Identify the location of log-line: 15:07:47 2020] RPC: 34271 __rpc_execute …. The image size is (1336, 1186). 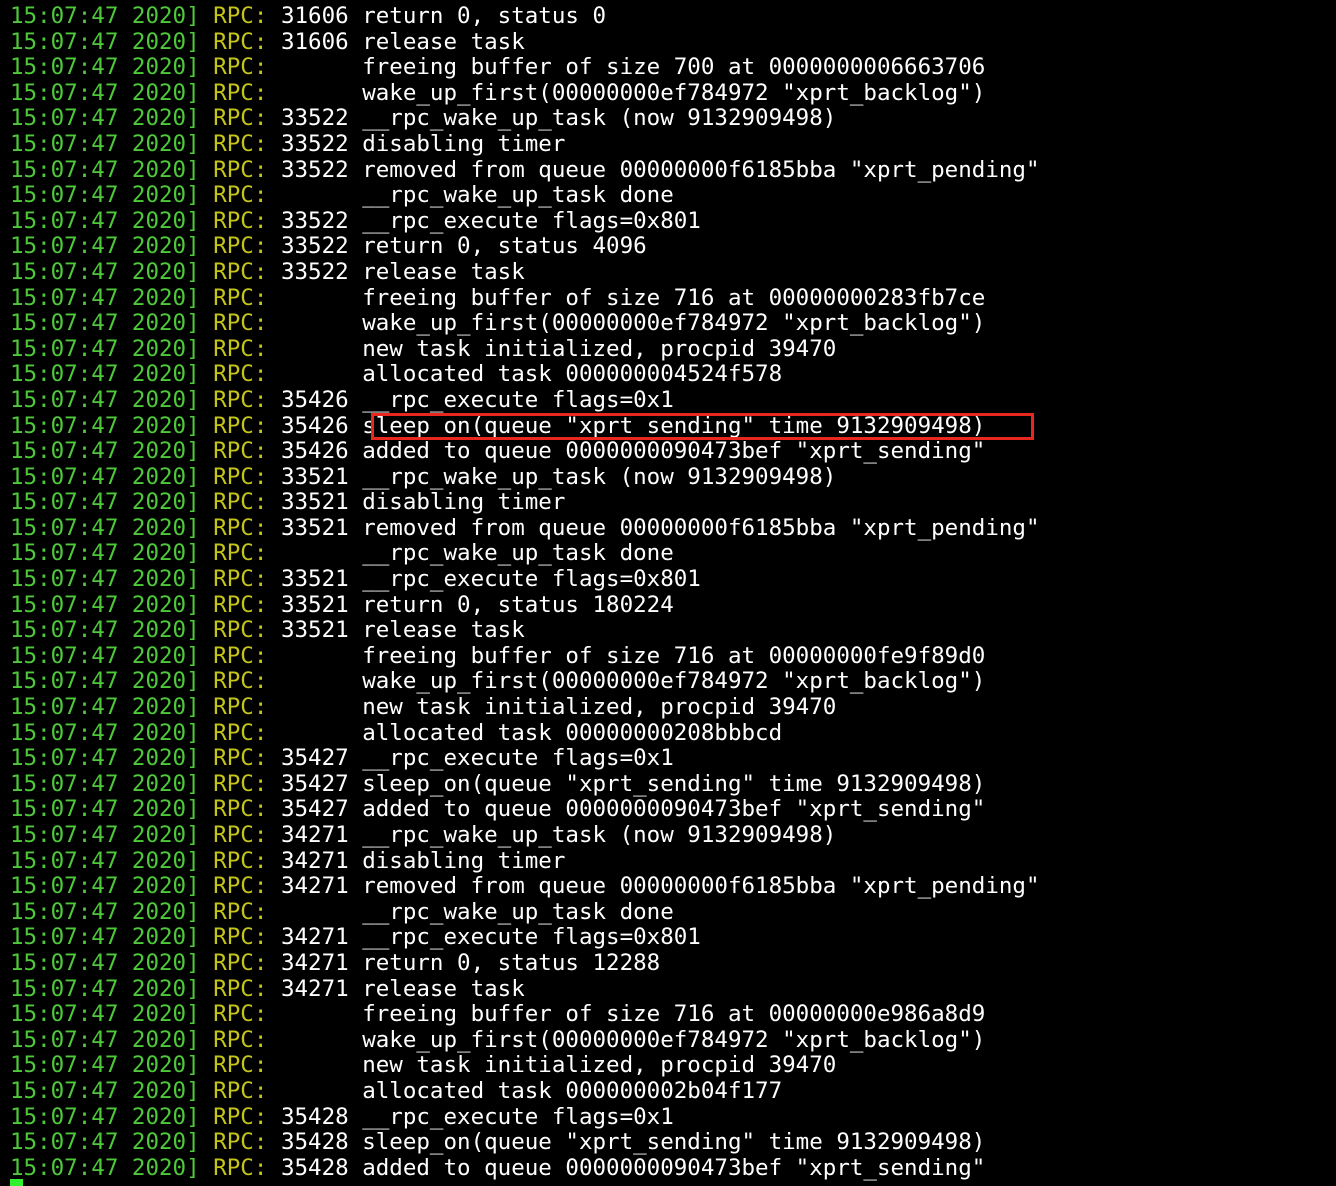
(525, 938).